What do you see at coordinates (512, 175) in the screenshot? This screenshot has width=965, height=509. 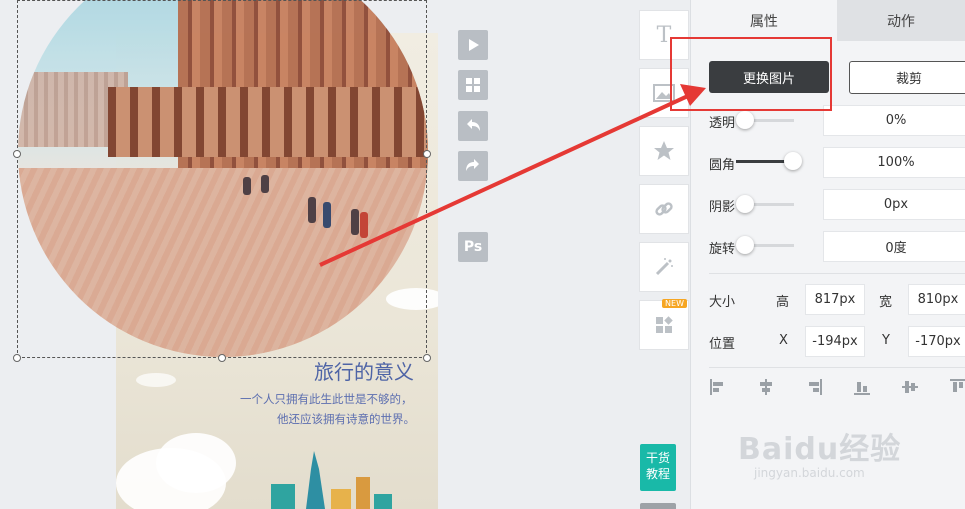 I see `annotation-arrow` at bounding box center [512, 175].